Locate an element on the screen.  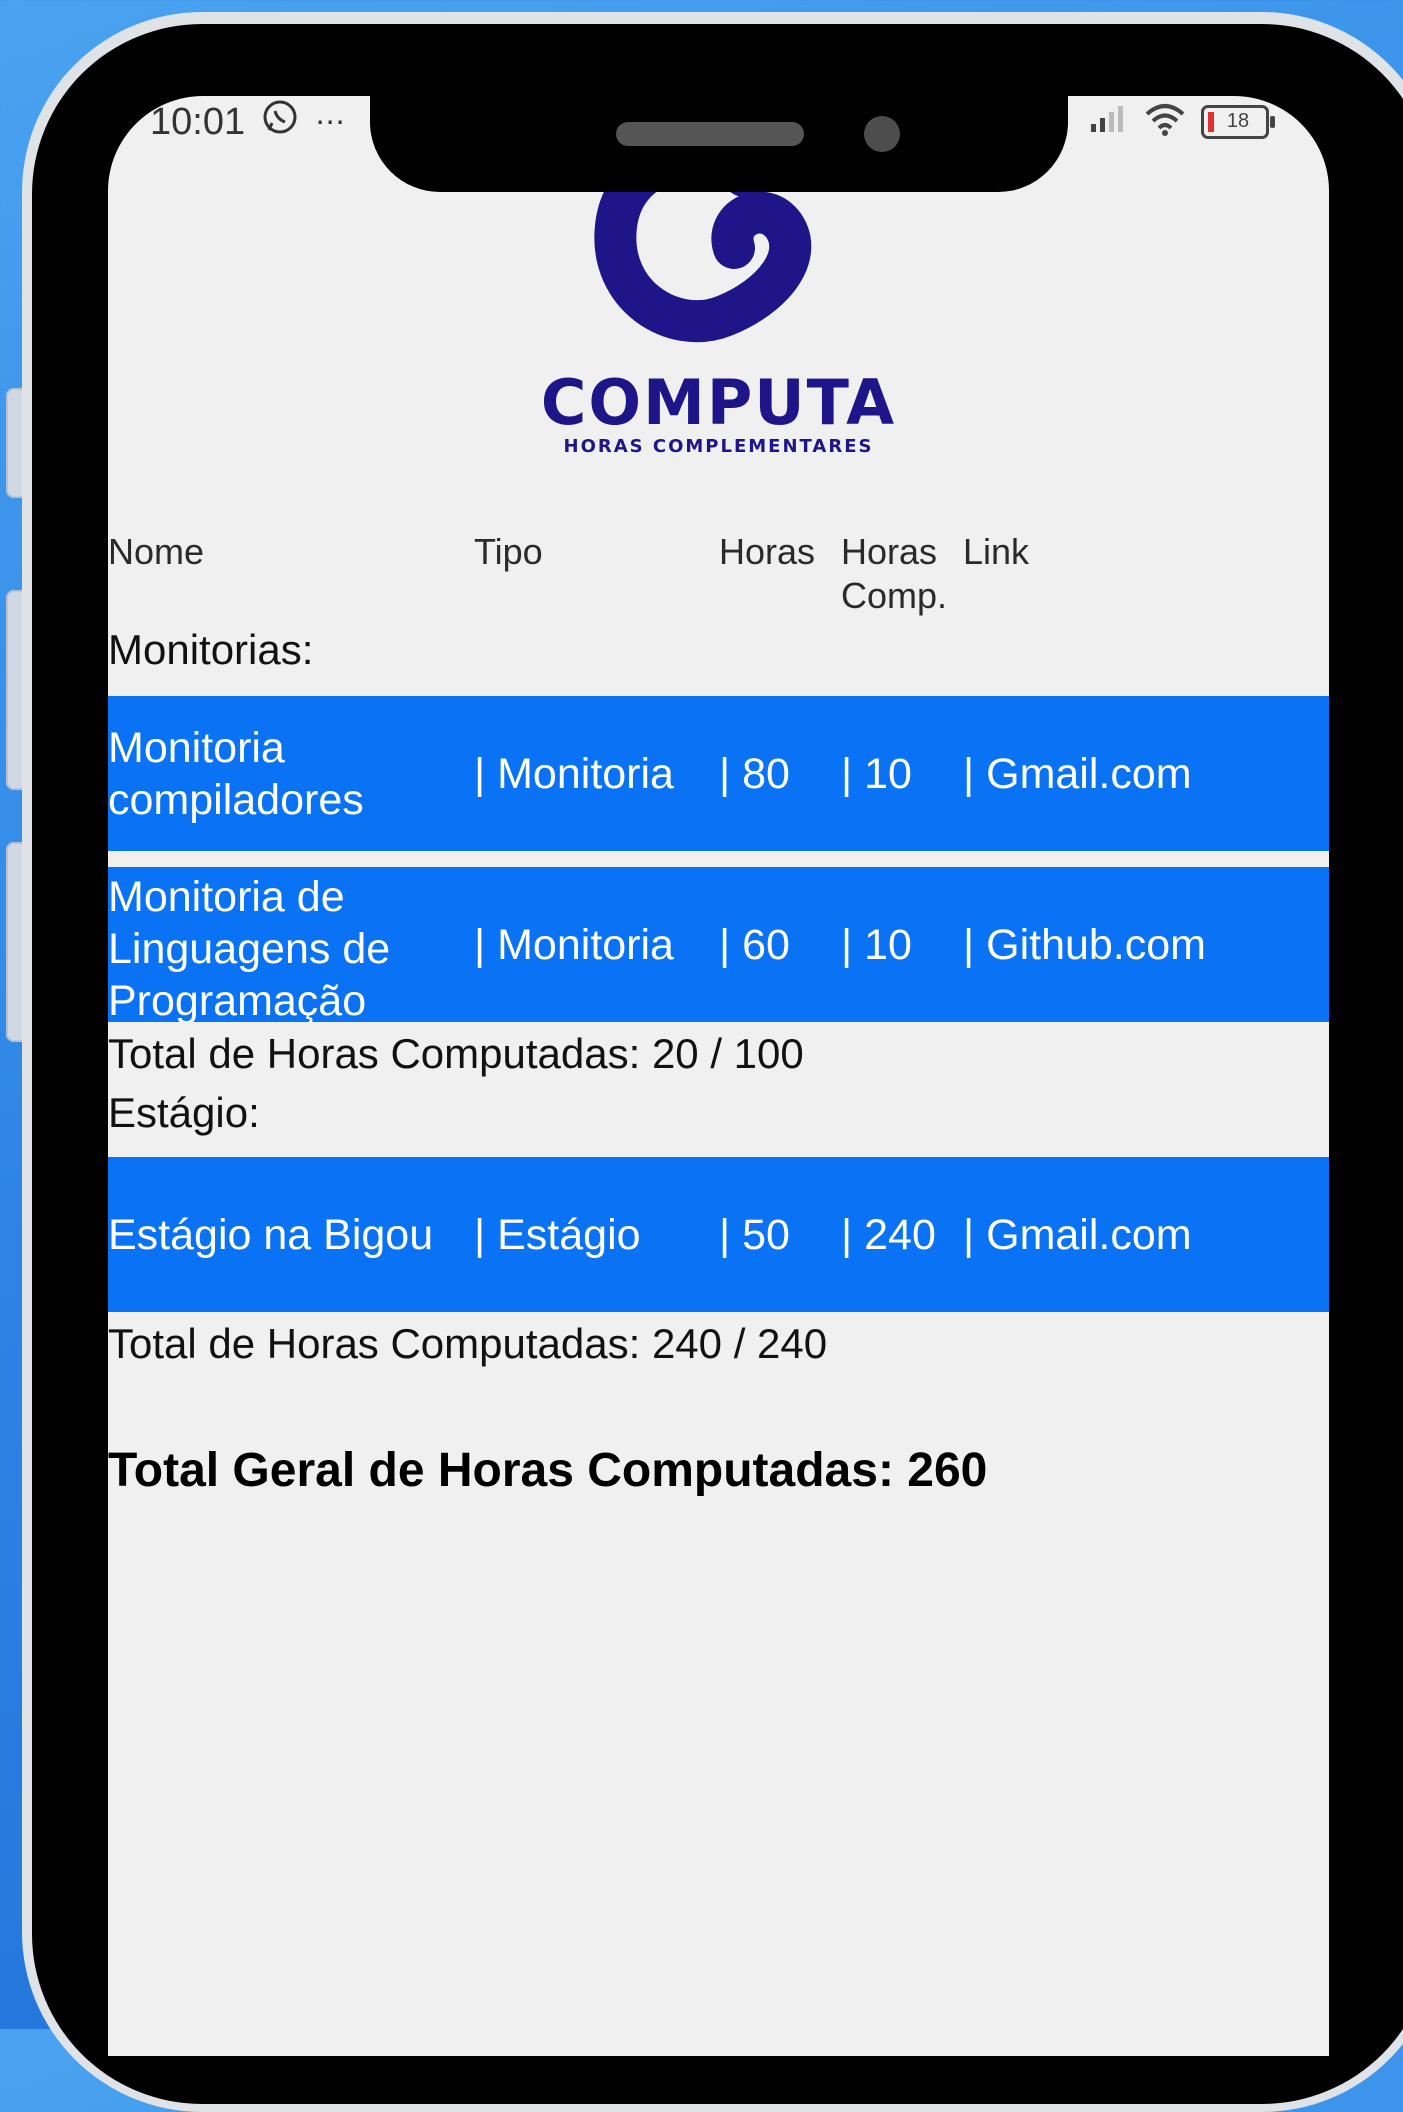
status-bar-right: 18 is located at coordinates (1182, 121).